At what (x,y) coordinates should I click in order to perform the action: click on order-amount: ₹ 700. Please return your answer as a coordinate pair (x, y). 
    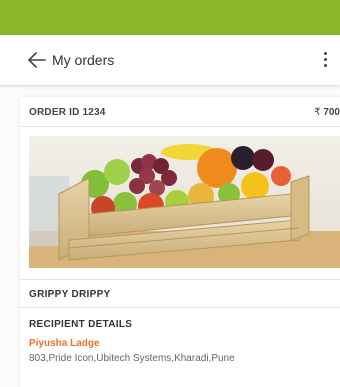
    Looking at the image, I should click on (327, 112).